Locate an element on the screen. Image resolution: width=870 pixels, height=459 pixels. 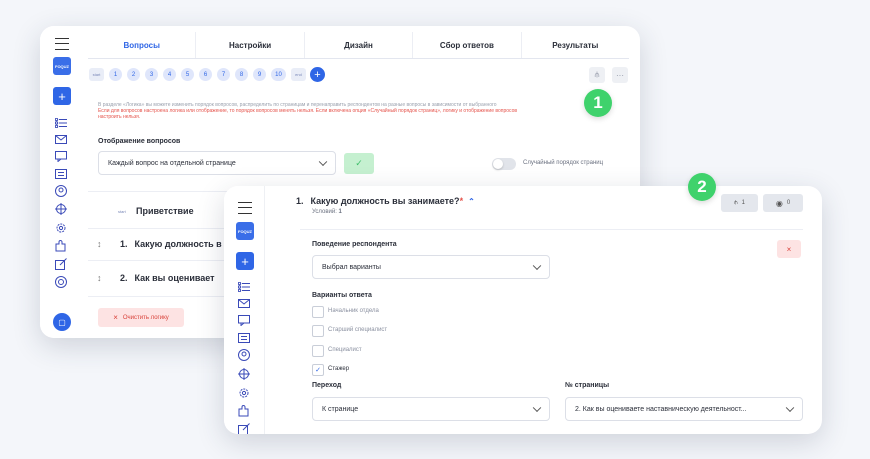
view-count-button: ◉ 0 is located at coordinates (783, 203).